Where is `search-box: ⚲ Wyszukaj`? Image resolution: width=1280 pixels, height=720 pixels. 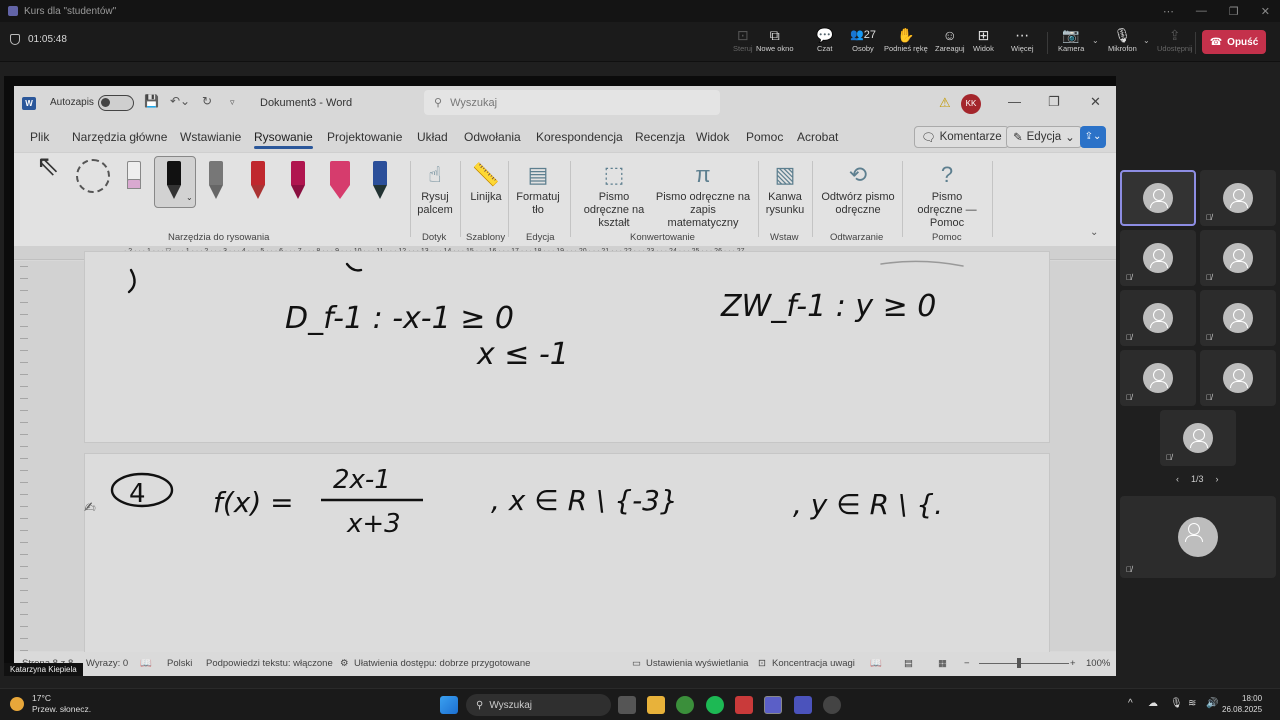 search-box: ⚲ Wyszukaj is located at coordinates (572, 102).